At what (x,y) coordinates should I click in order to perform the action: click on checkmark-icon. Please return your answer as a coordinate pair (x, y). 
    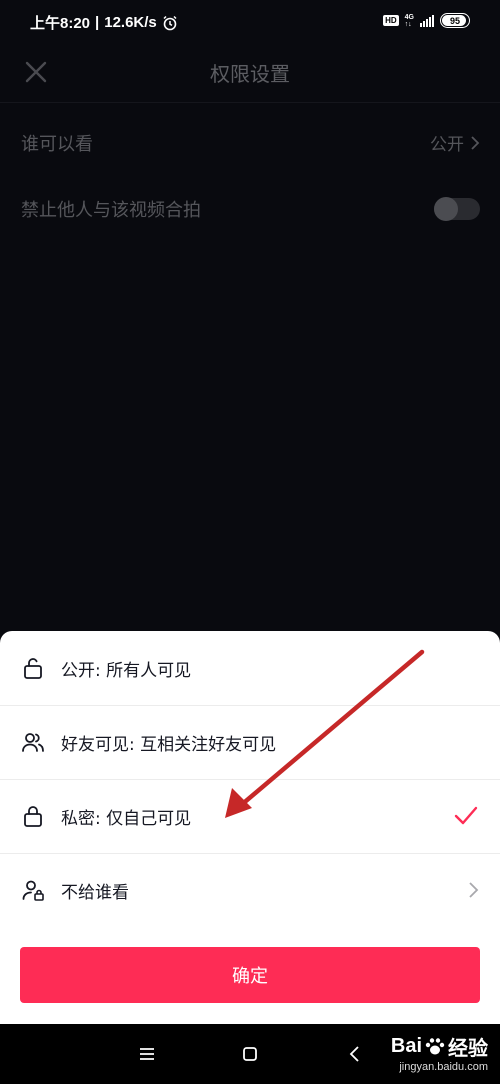
    Looking at the image, I should click on (466, 815).